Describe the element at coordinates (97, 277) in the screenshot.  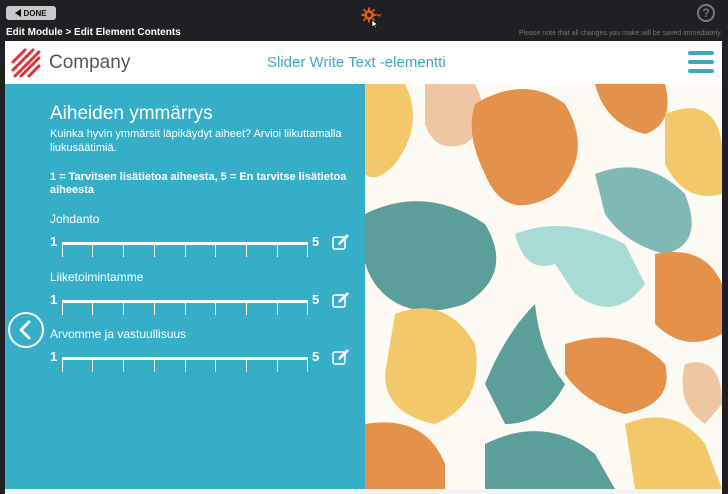
I see `slider-label: Liiketoimintamme` at that location.